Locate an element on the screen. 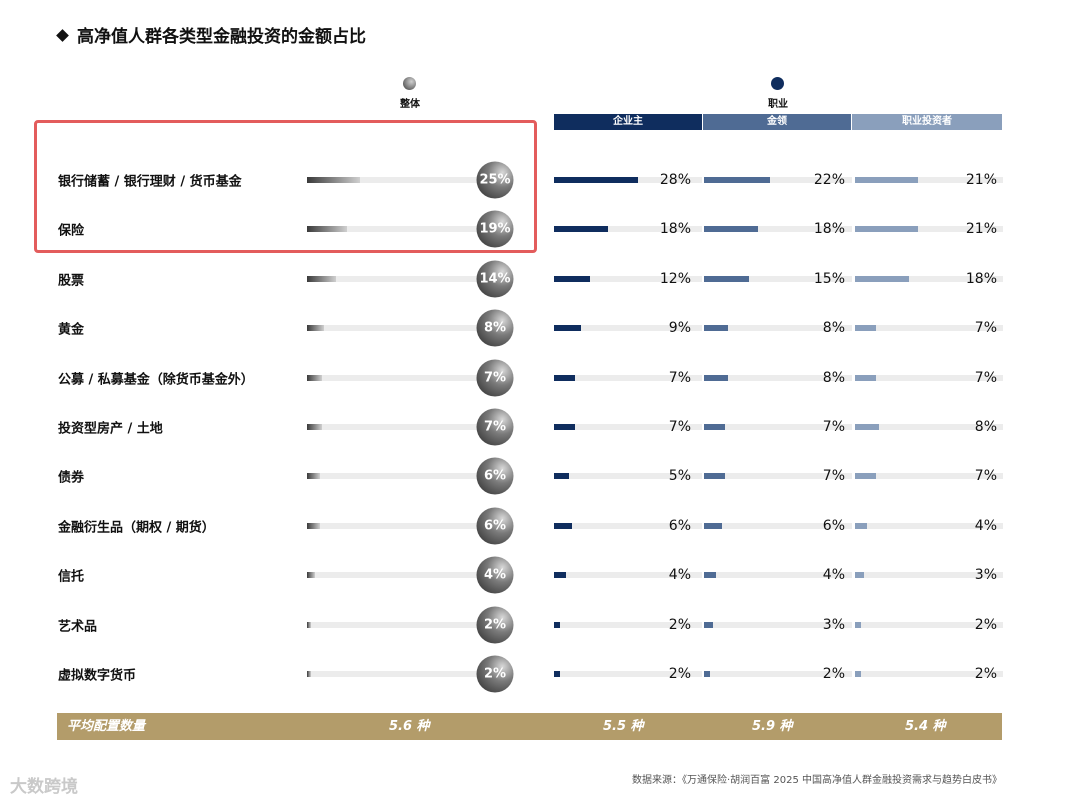 The width and height of the screenshot is (1080, 806). entrepreneur-value: 7% is located at coordinates (679, 377).